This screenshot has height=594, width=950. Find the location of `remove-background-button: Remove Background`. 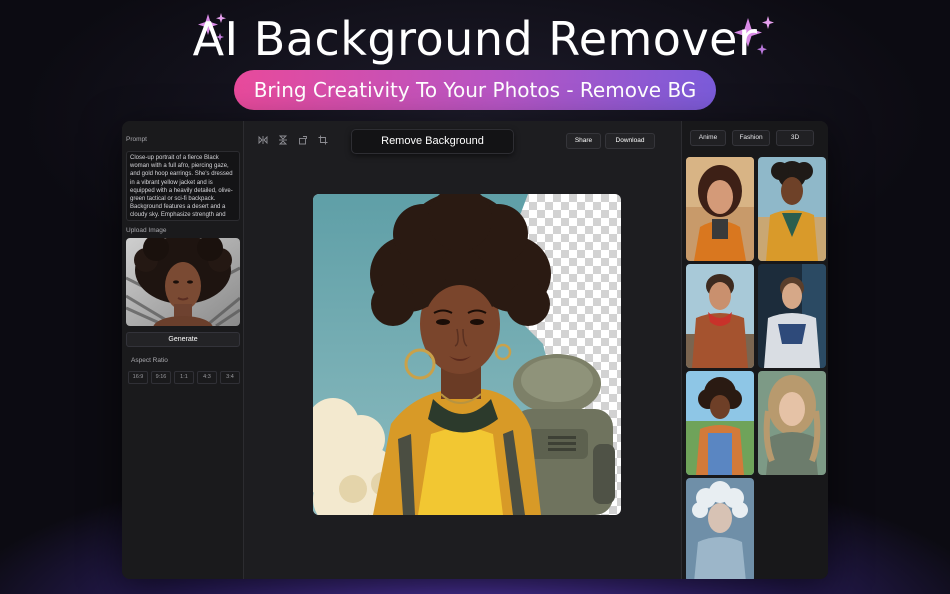

remove-background-button: Remove Background is located at coordinates (432, 141).